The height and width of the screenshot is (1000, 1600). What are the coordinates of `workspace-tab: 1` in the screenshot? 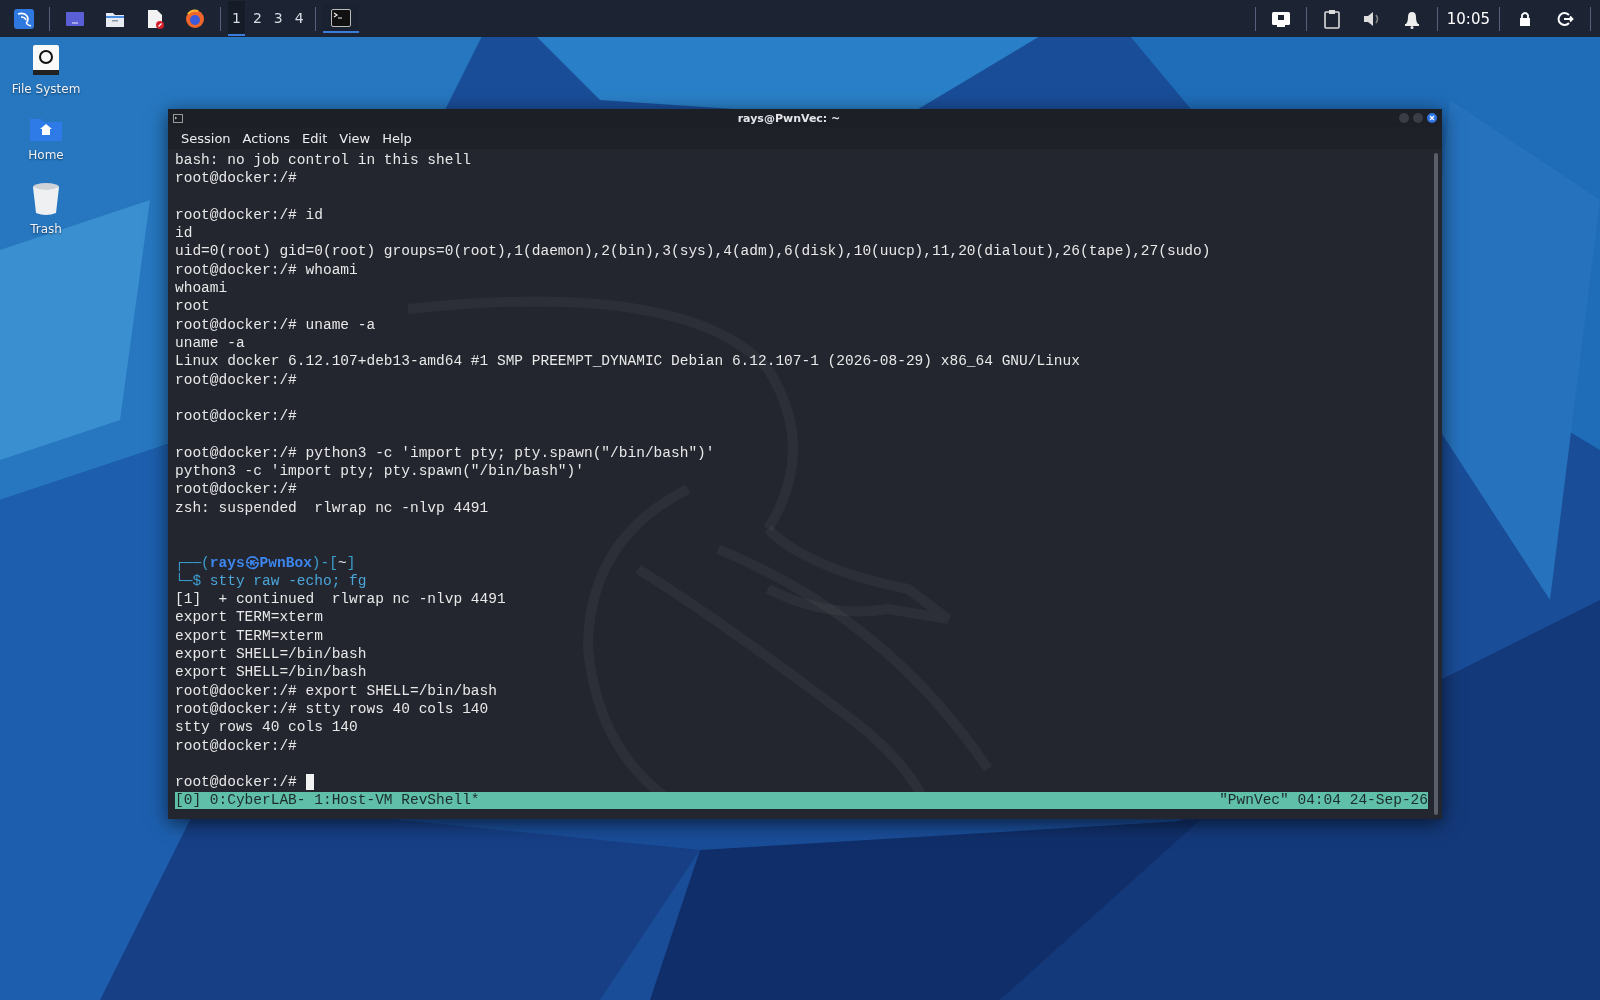 It's located at (236, 18).